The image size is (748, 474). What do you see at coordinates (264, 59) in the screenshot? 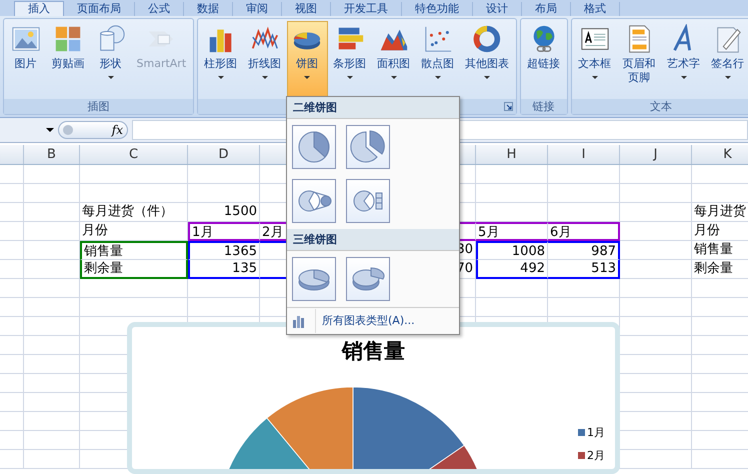
I see `ribbon-button: 折线图` at bounding box center [264, 59].